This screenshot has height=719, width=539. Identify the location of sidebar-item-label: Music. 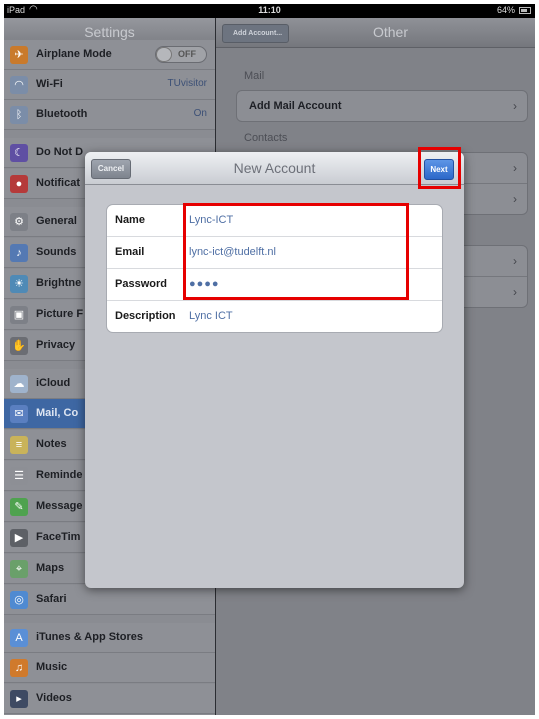
(52, 667).